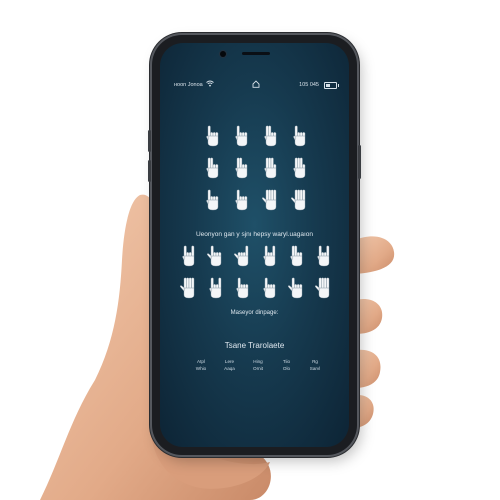  What do you see at coordinates (243, 255) in the screenshot?
I see `pinky-thumb-sign-icon` at bounding box center [243, 255].